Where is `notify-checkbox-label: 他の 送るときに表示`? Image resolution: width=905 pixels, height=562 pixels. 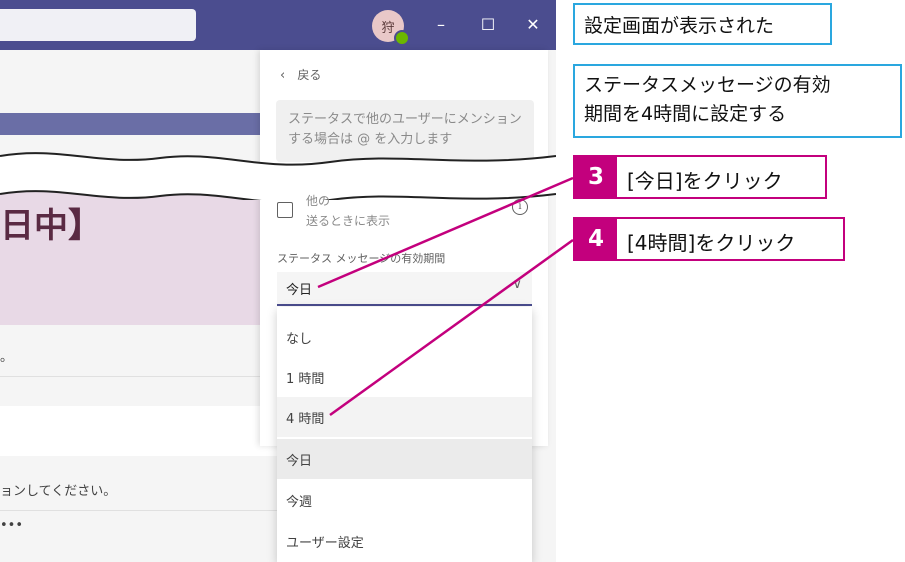 notify-checkbox-label: 他の 送るときに表示 is located at coordinates (348, 211).